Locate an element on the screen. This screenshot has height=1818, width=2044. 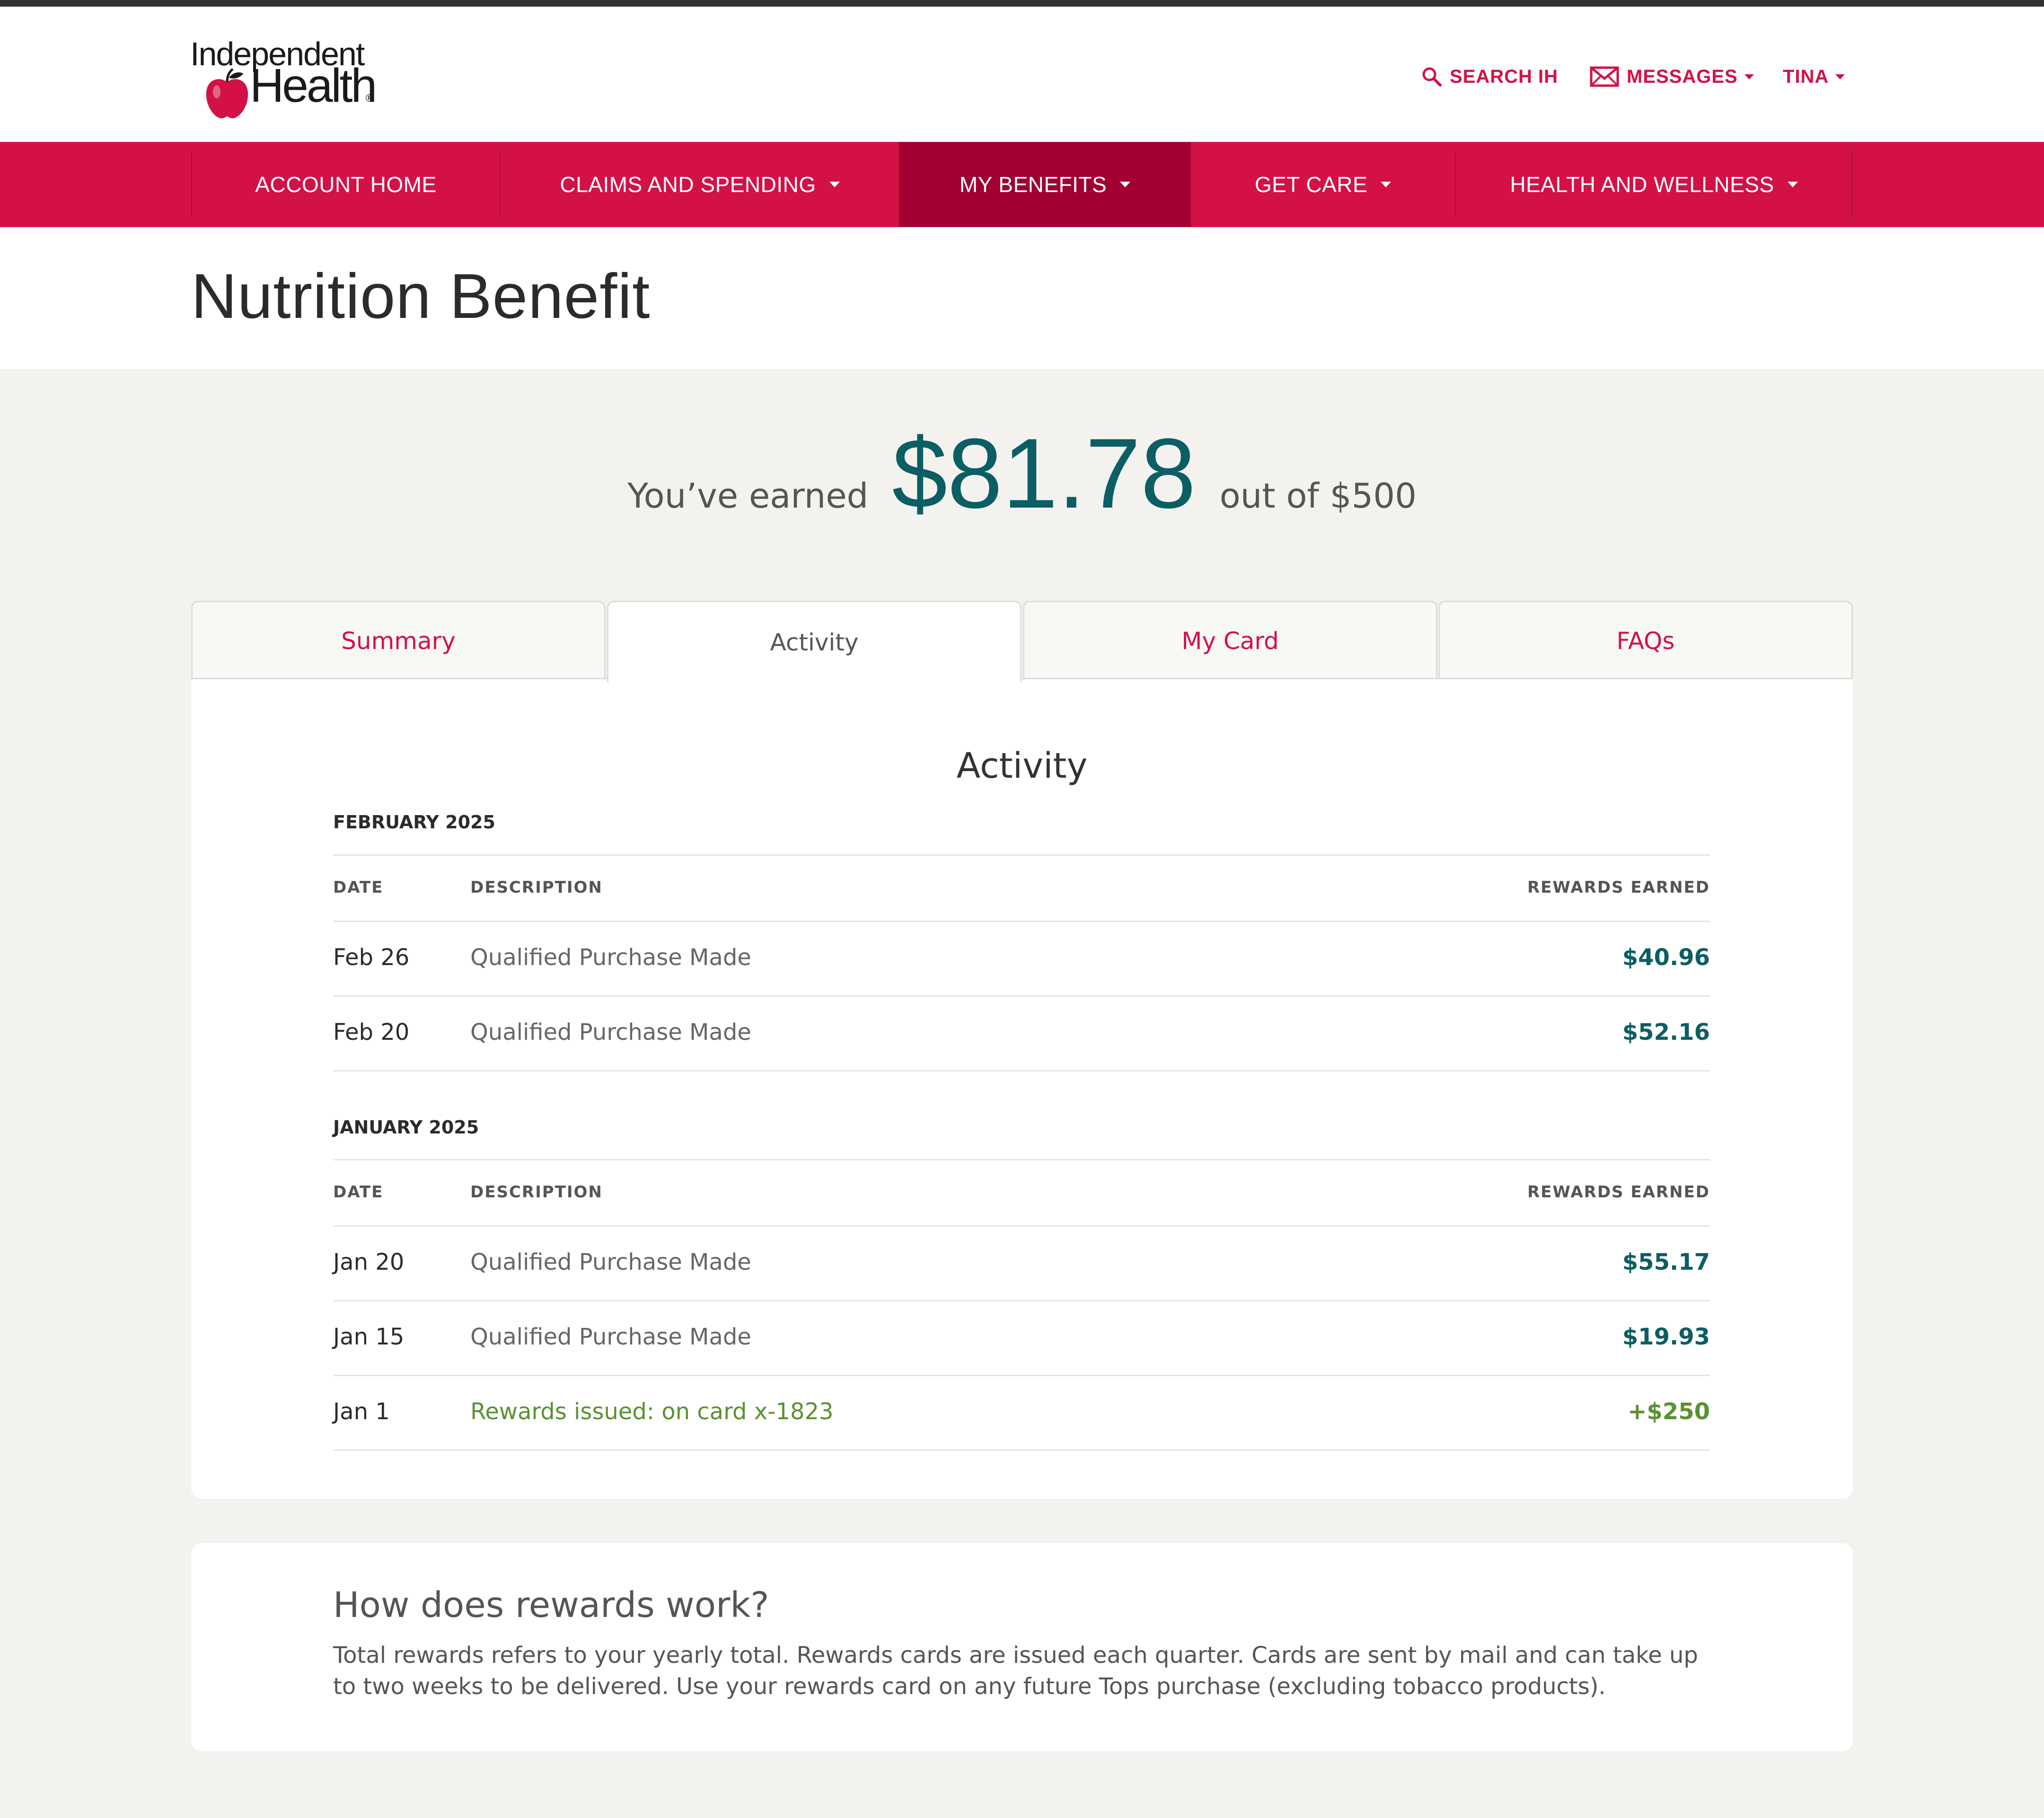
top-strip is located at coordinates (1022, 4).